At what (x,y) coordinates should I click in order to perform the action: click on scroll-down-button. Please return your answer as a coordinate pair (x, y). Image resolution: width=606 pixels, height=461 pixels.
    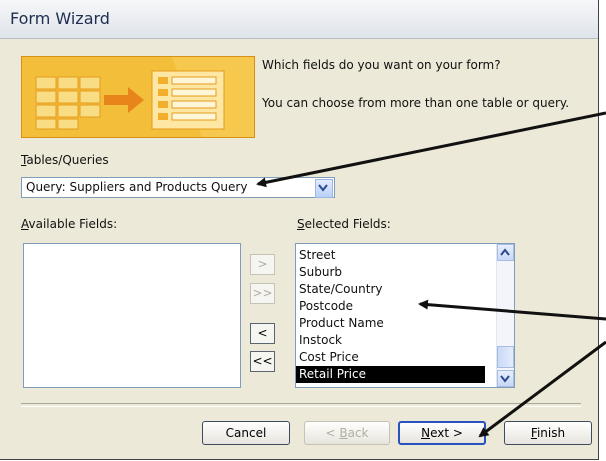
    Looking at the image, I should click on (505, 378).